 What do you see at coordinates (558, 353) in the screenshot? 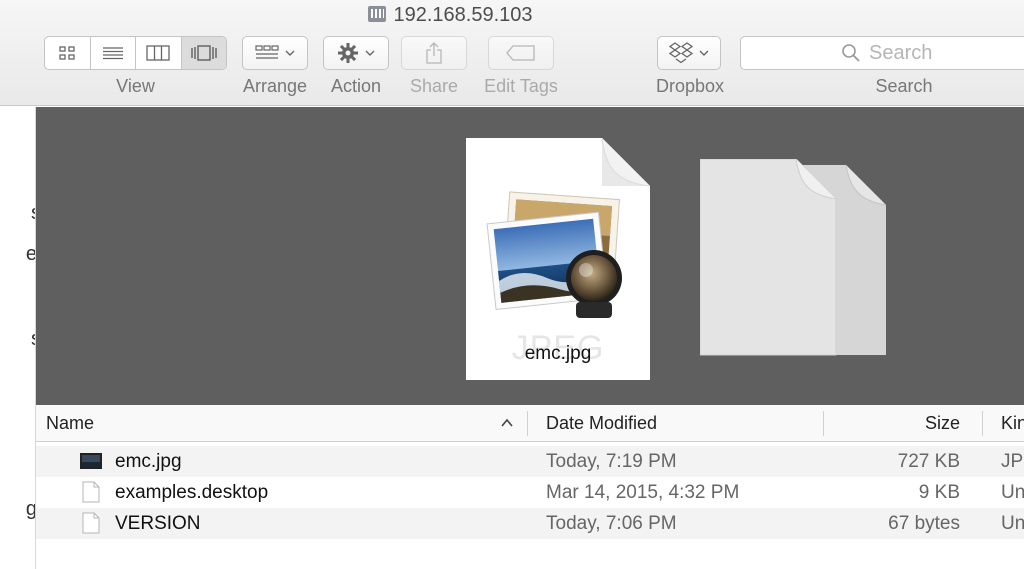
I see `preview-file-name: emc.jpg` at bounding box center [558, 353].